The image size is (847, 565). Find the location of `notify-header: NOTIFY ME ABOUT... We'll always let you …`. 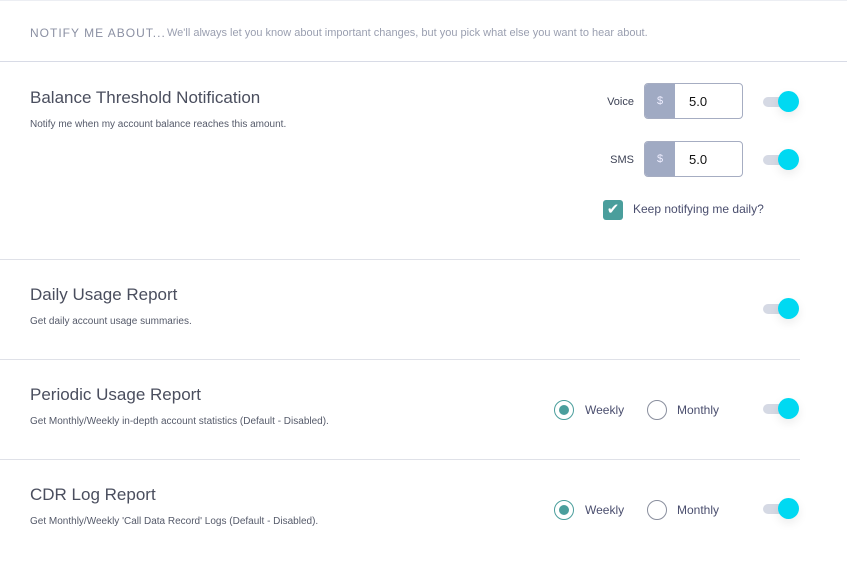

notify-header: NOTIFY ME ABOUT... We'll always let you … is located at coordinates (423, 31).